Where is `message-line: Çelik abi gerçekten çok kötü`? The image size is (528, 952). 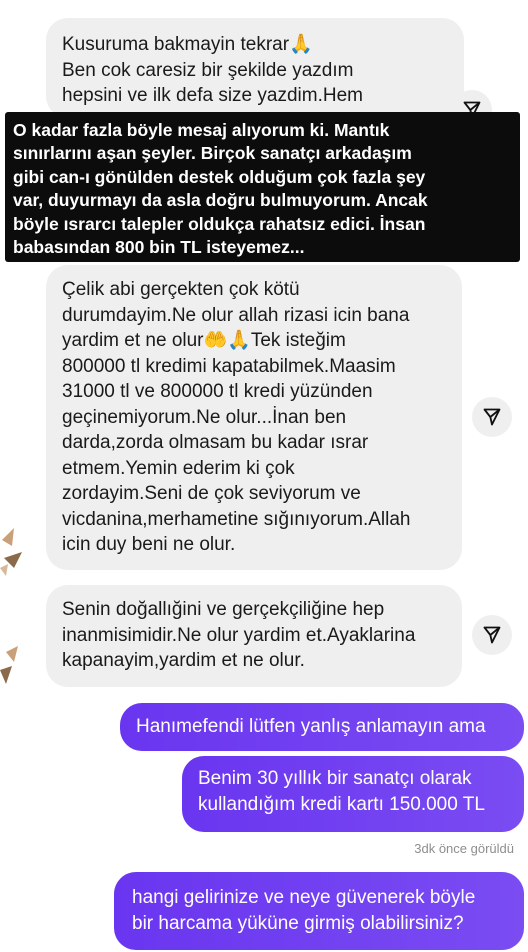 message-line: Çelik abi gerçekten çok kötü is located at coordinates (181, 289).